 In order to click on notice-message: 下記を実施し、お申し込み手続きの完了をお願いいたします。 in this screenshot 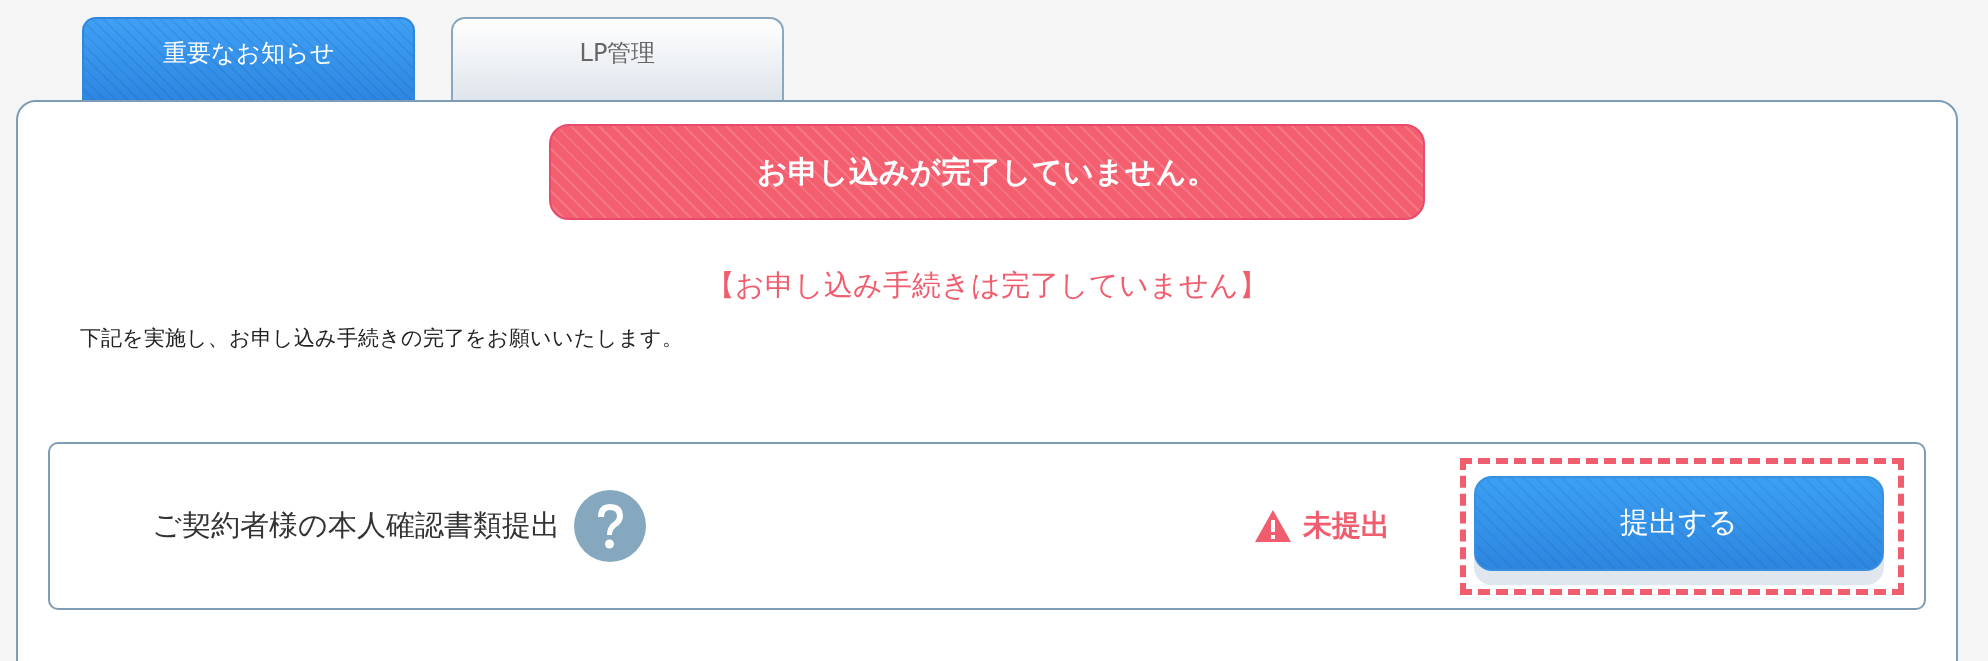, I will do `click(382, 338)`.